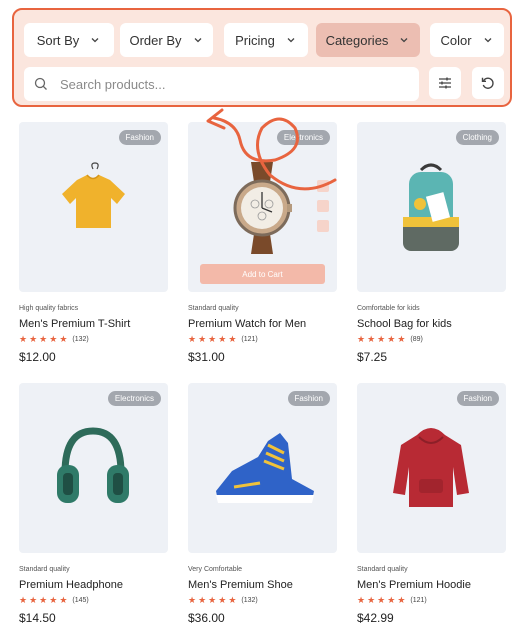  Describe the element at coordinates (357, 40) in the screenshot. I see `categories-label: Categories` at that location.